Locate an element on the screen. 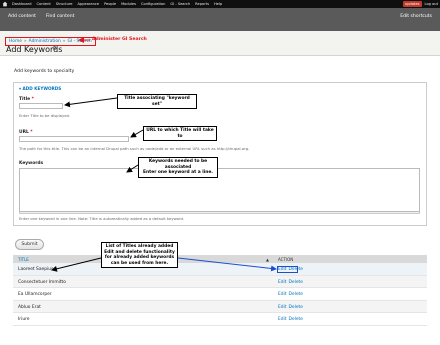 Image resolution: width=440 pixels, height=345 pixels. breadcrumb-home: Home is located at coordinates (15, 41).